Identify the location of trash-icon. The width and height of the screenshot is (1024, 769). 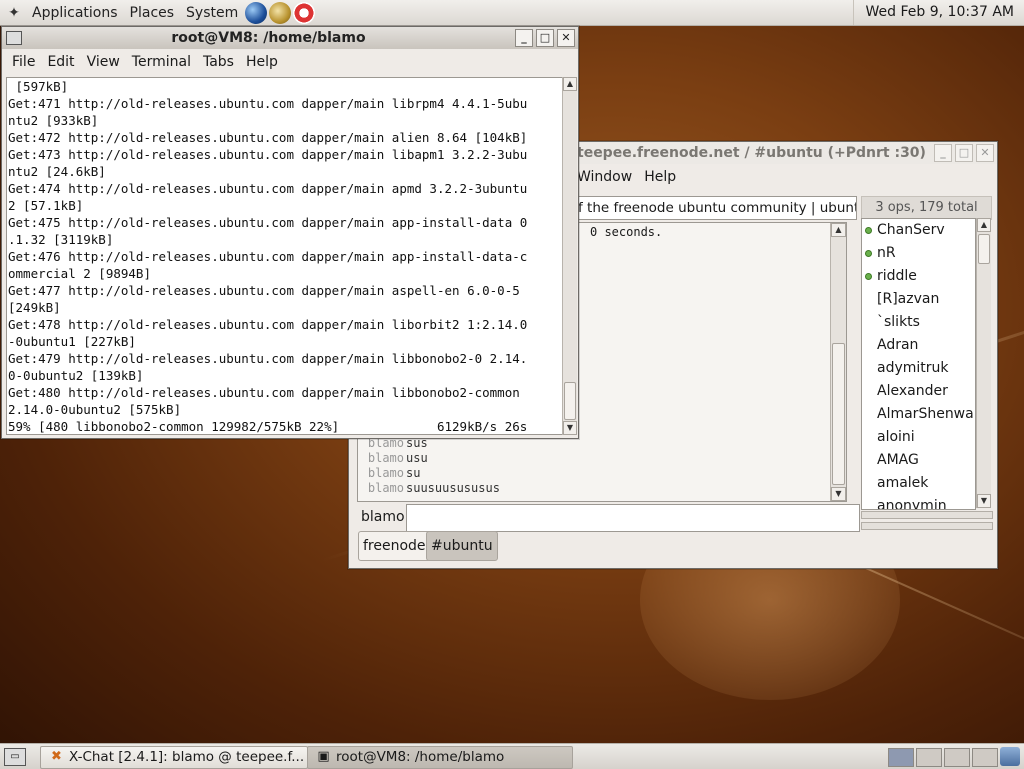
(1010, 756).